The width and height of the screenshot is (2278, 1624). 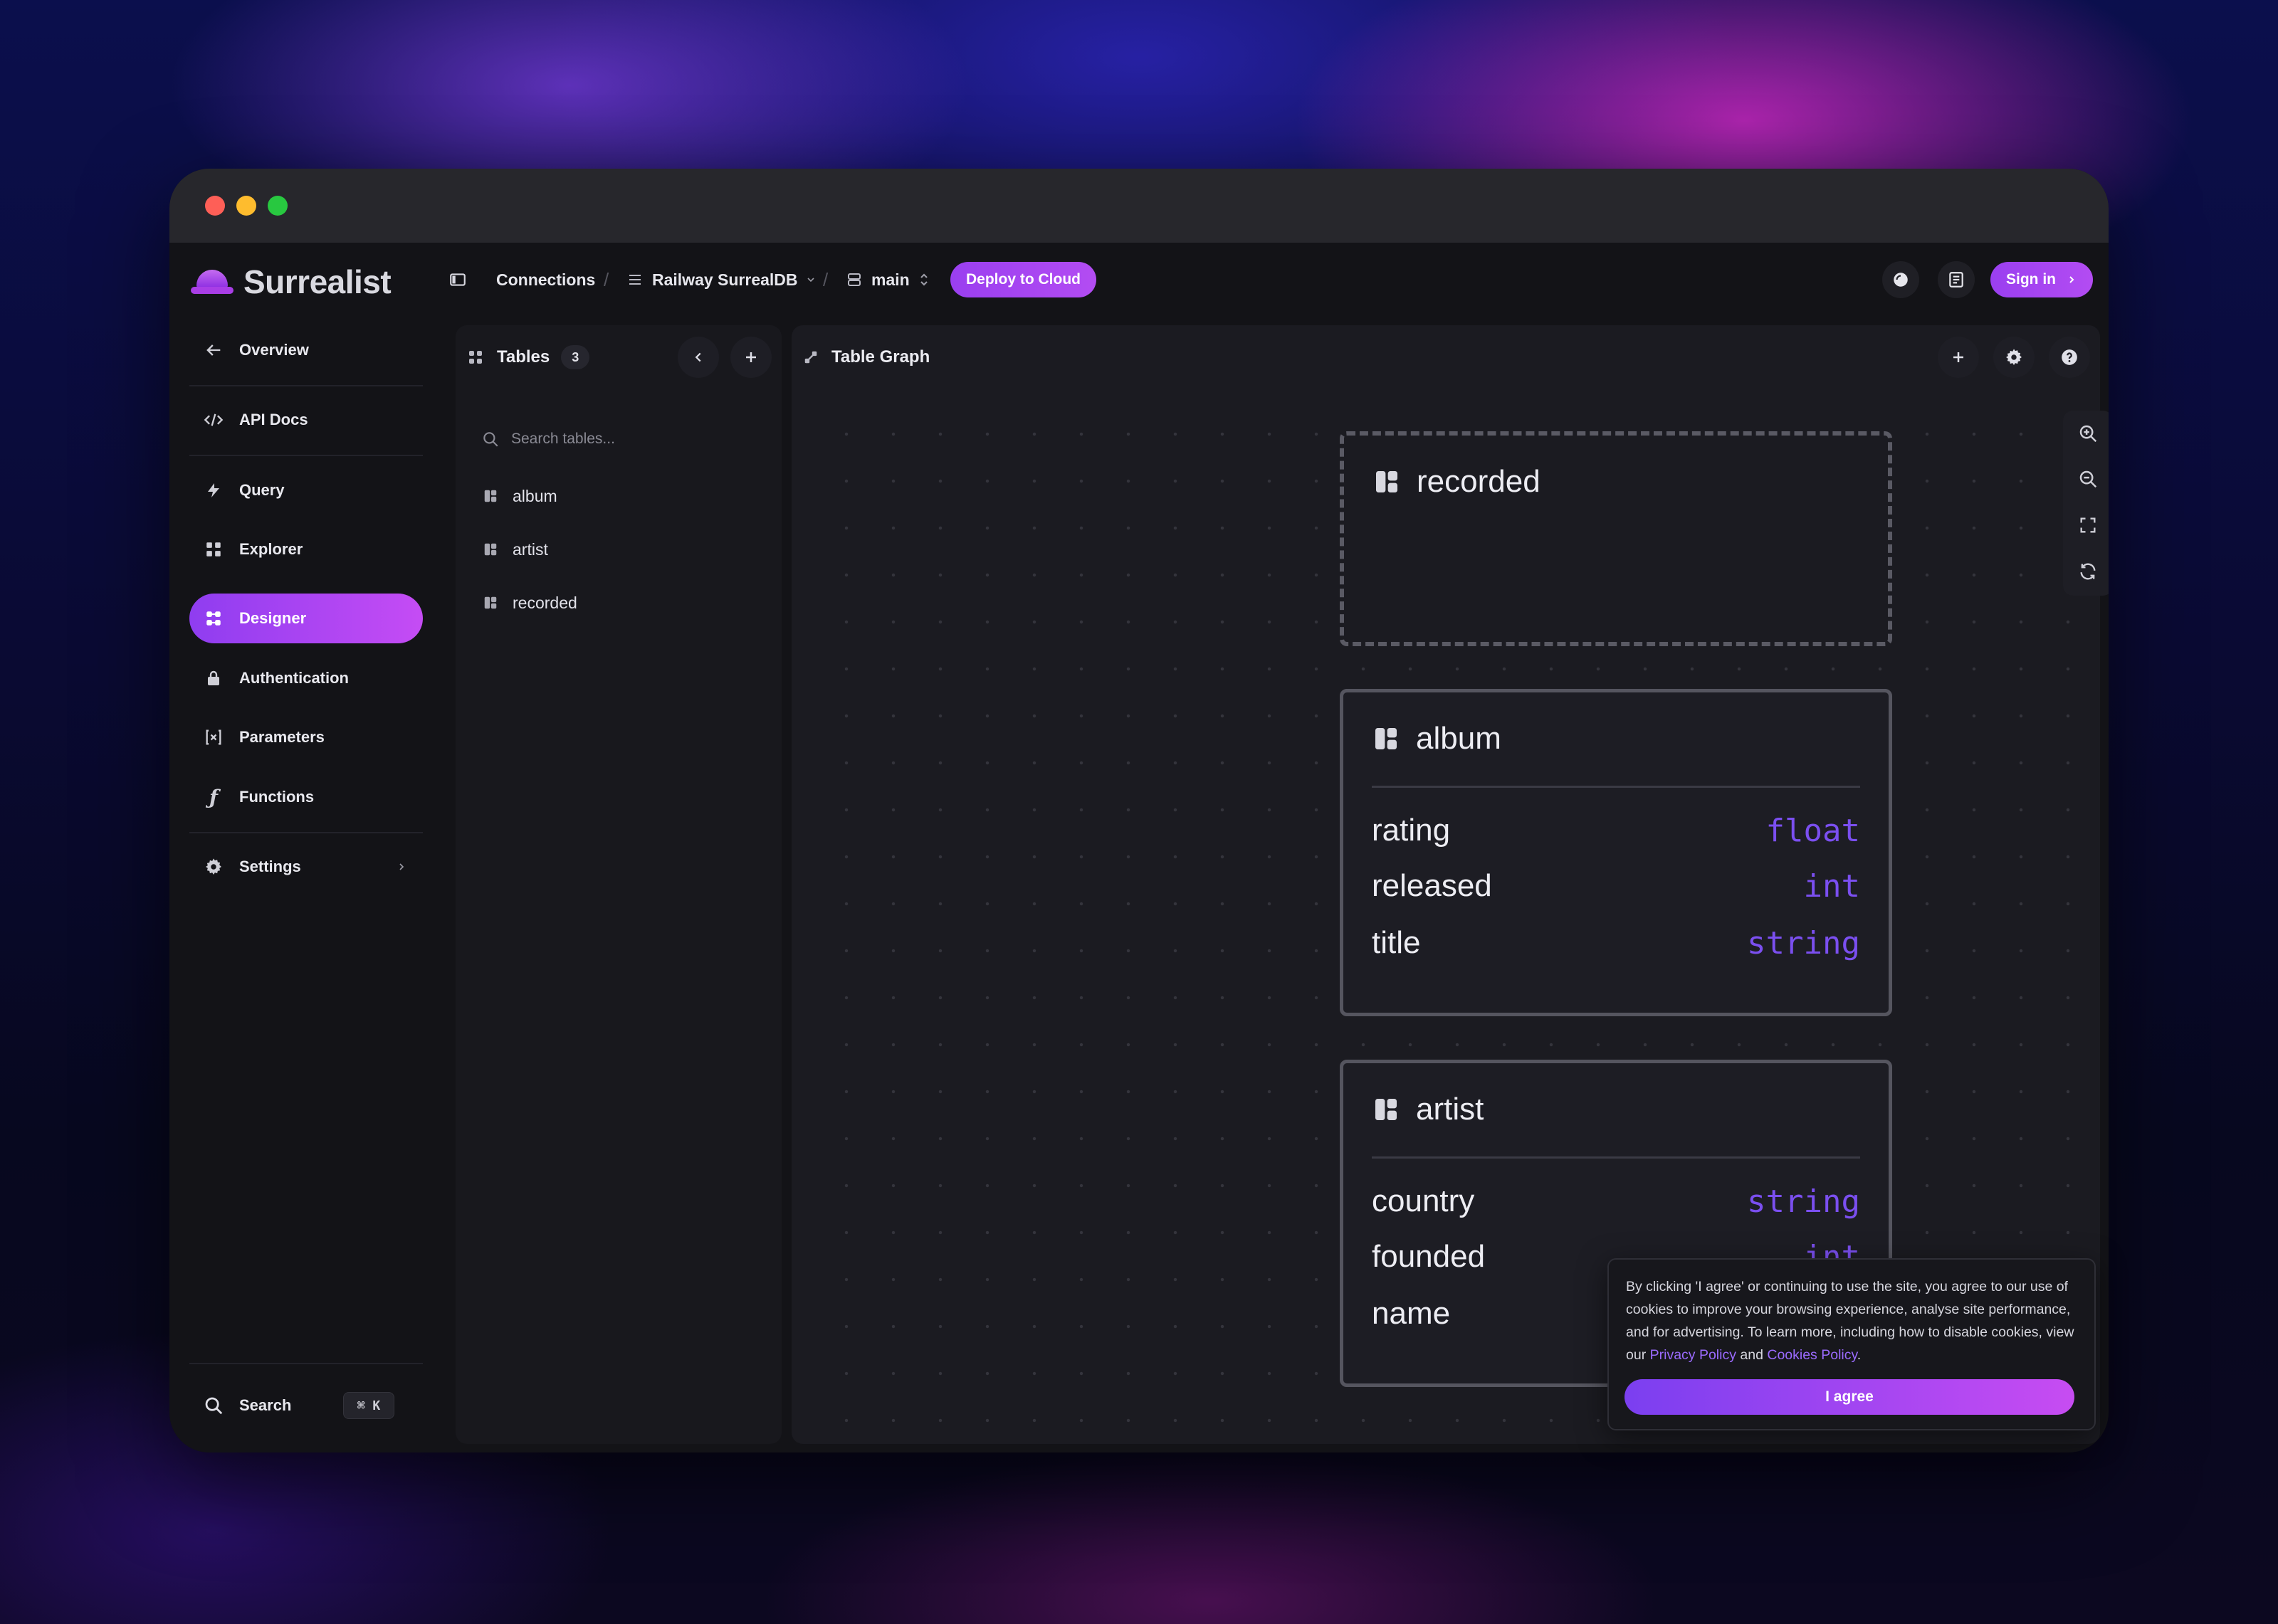 I want to click on cookie-text-and: and, so click(x=1752, y=1355).